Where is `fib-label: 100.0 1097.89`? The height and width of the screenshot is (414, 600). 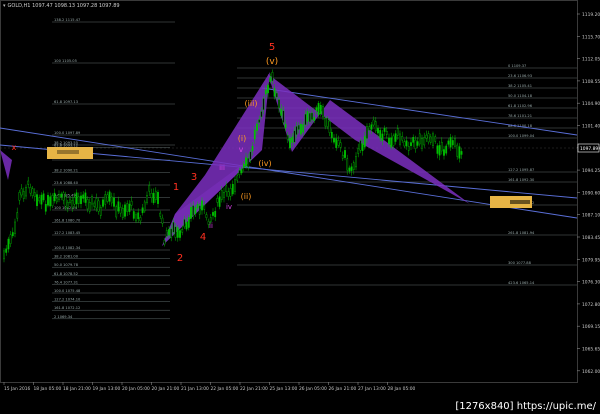
fib-label: 100.0 1097.89 is located at coordinates (67, 133).